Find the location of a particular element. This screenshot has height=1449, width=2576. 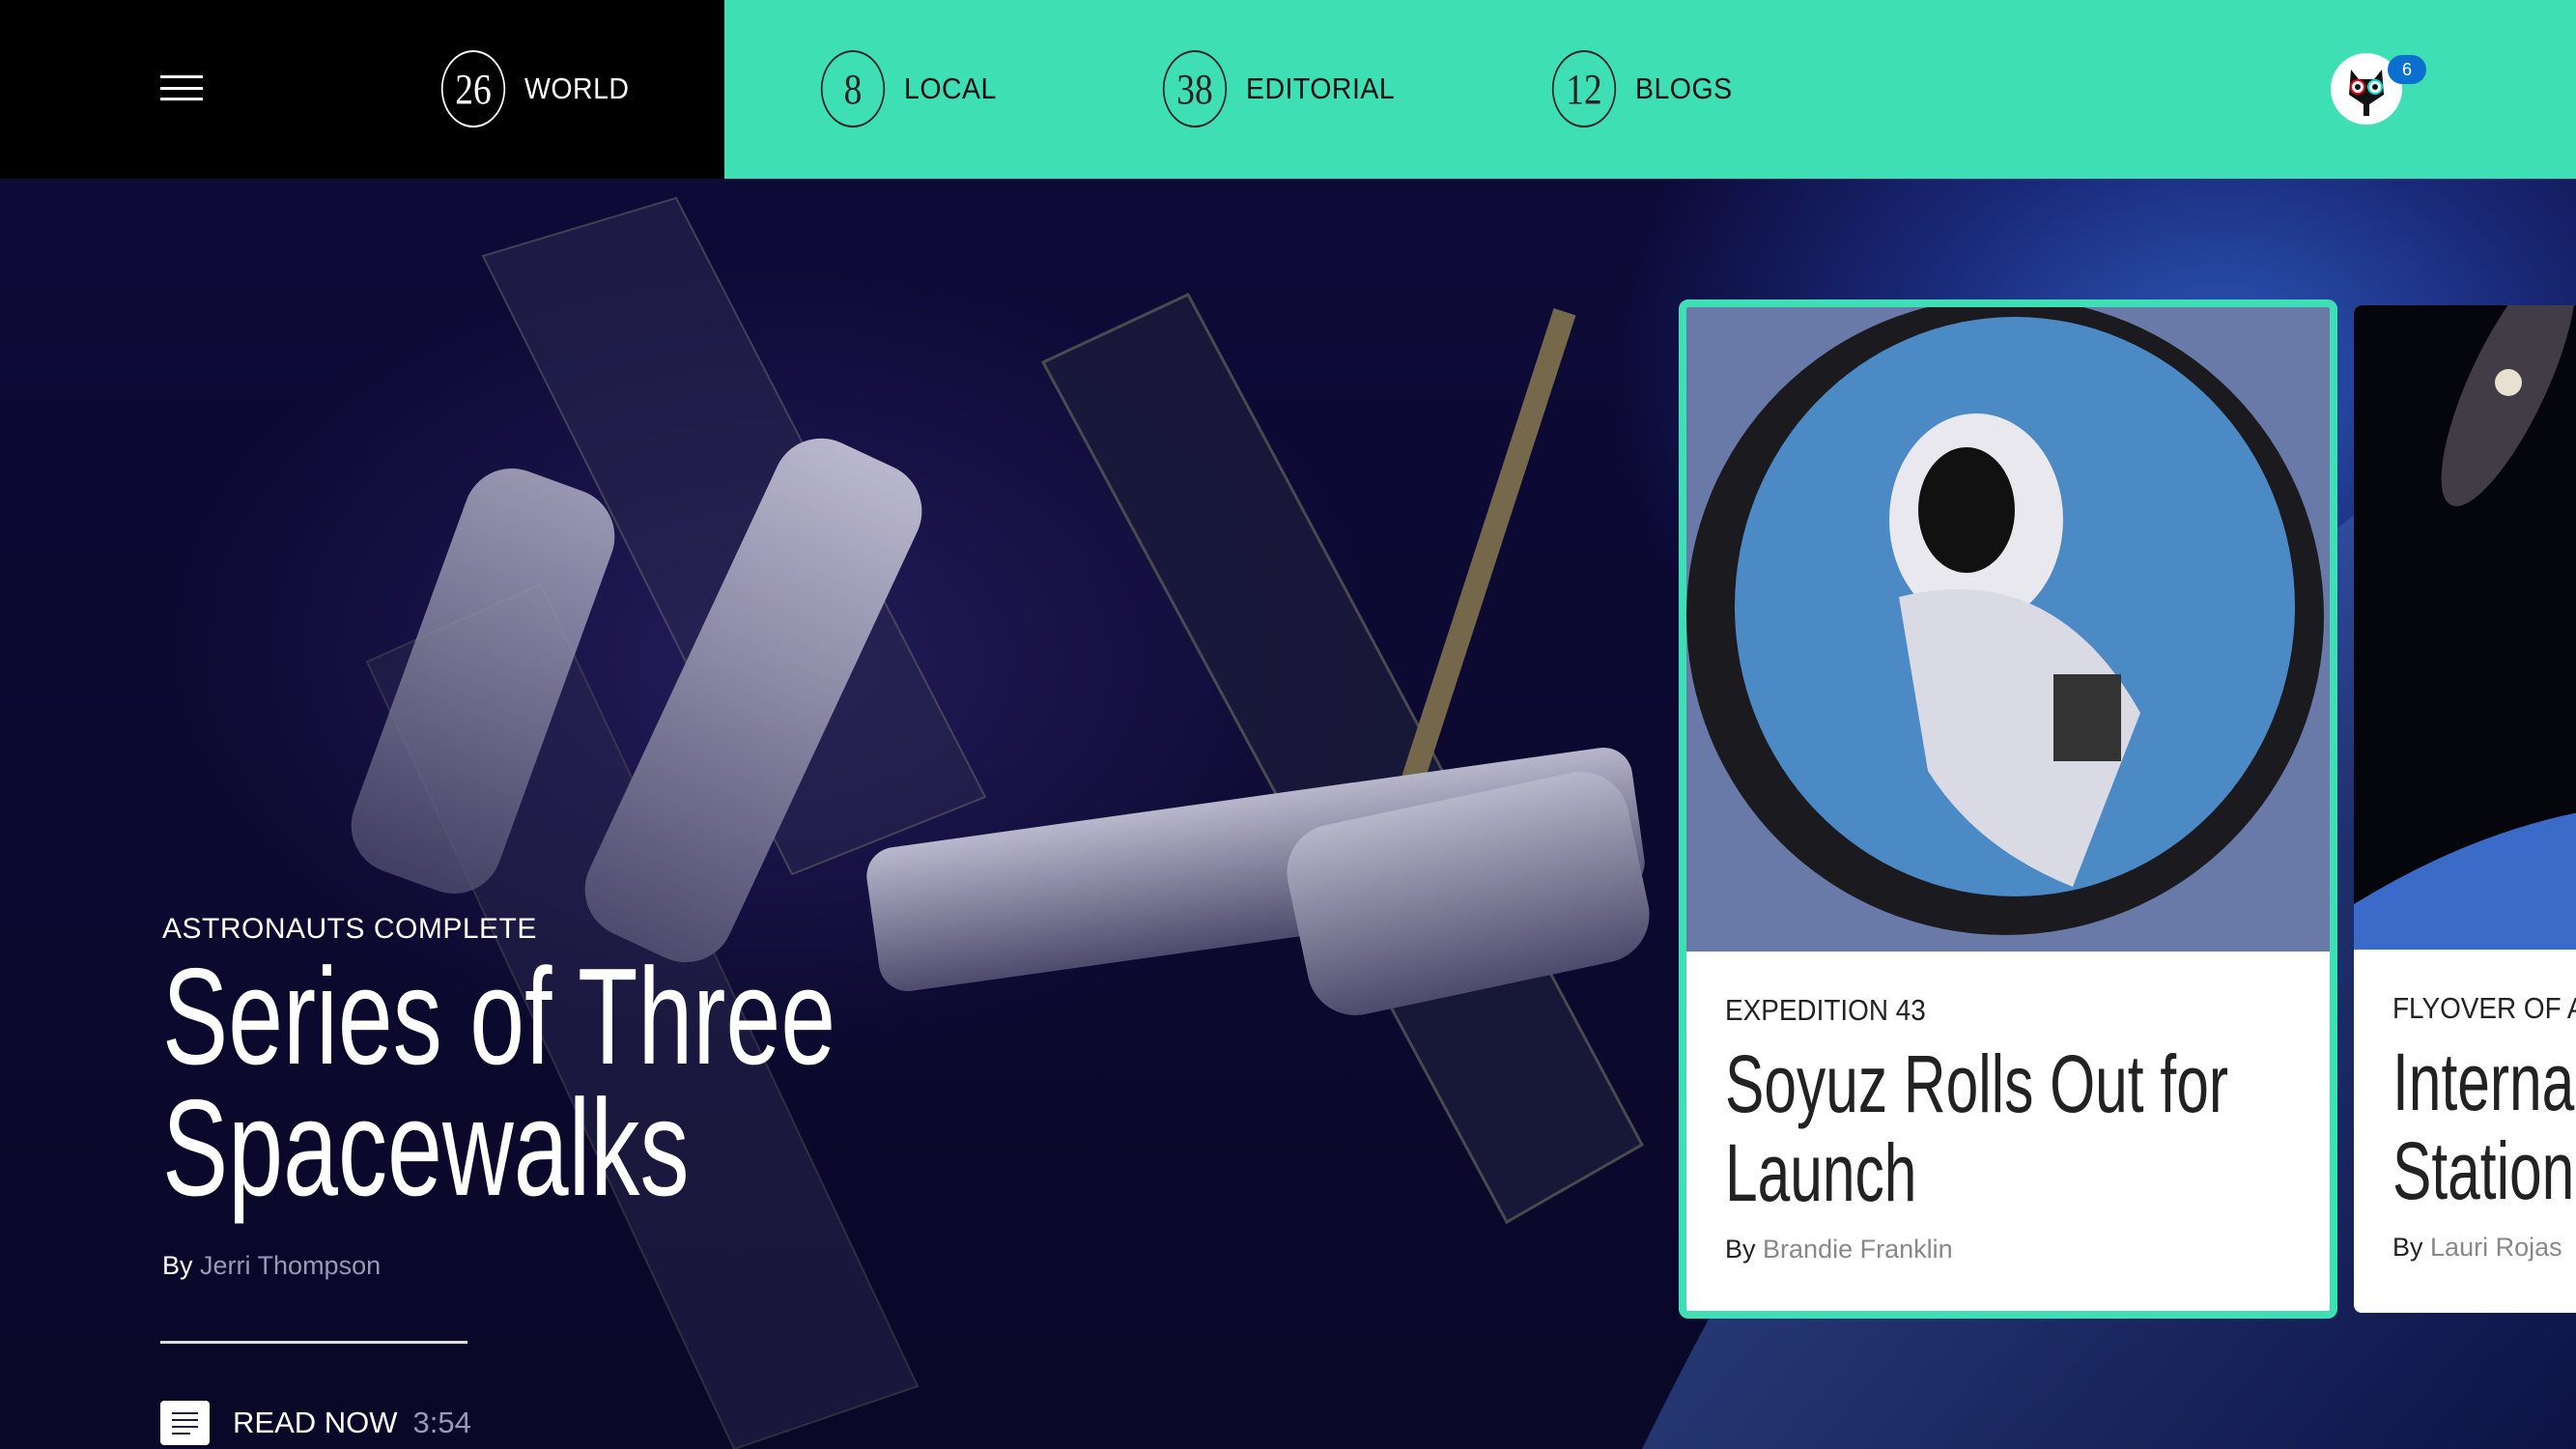

document-icon is located at coordinates (185, 1423).